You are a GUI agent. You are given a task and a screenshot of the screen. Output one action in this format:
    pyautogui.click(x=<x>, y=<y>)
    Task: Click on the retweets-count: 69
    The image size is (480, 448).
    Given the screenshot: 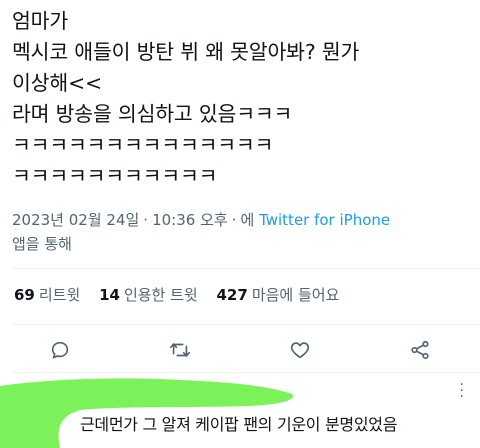 What is the action you would take?
    pyautogui.click(x=24, y=295)
    